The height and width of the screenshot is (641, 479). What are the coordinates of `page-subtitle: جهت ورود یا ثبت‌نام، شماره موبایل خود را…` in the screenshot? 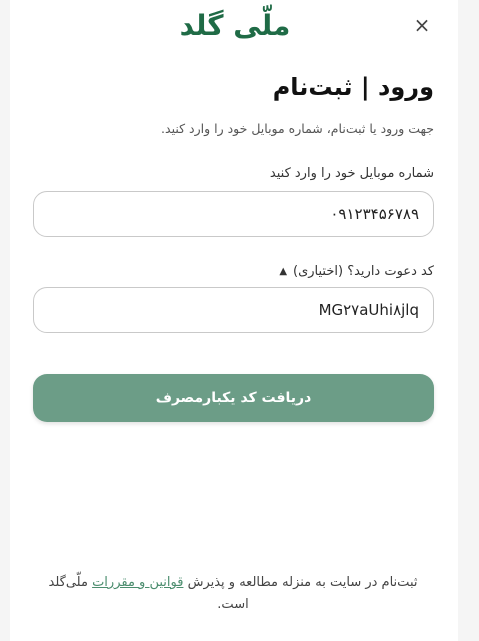 It's located at (297, 128).